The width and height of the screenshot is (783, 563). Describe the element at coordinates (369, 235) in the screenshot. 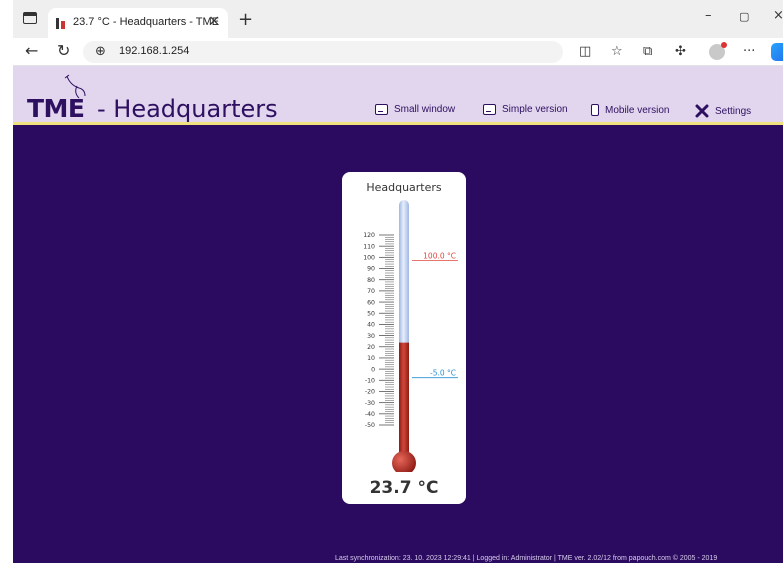

I see `scale-label: 120` at that location.